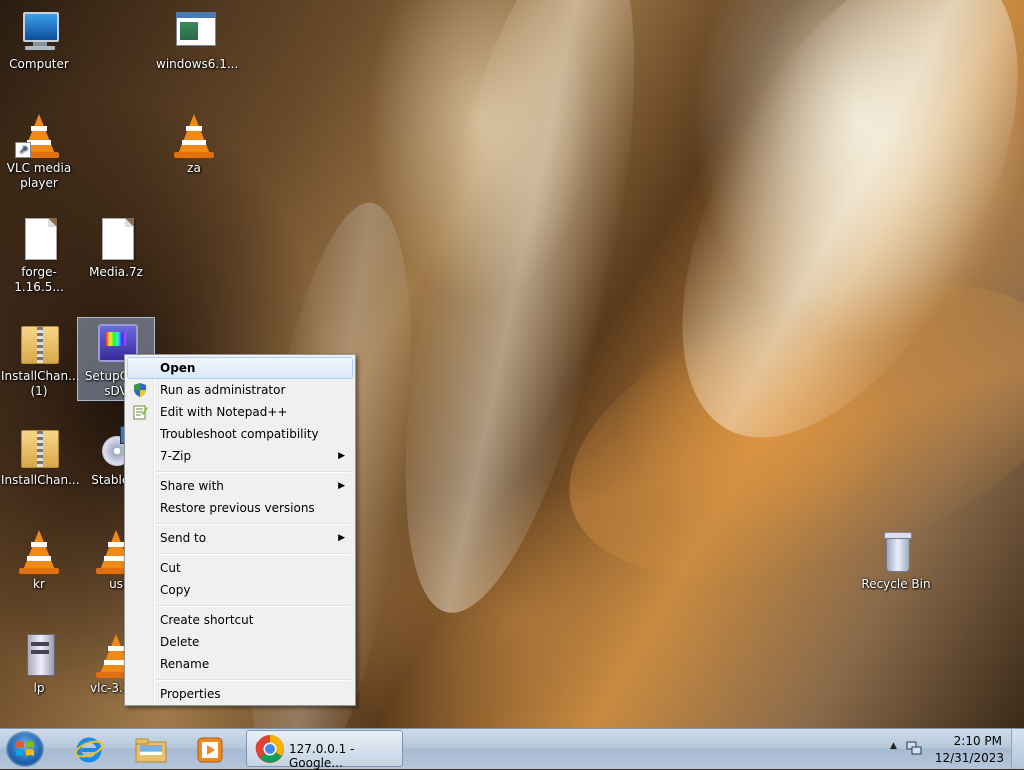 Image resolution: width=1024 pixels, height=770 pixels. Describe the element at coordinates (39, 175) in the screenshot. I see `desktop-icon-label: VLC media player` at that location.